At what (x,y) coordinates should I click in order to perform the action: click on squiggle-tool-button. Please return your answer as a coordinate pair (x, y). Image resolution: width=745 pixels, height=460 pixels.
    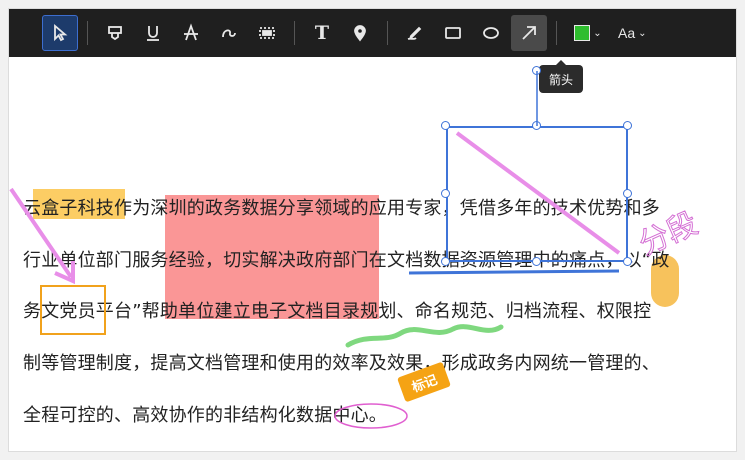
    Looking at the image, I should click on (229, 33).